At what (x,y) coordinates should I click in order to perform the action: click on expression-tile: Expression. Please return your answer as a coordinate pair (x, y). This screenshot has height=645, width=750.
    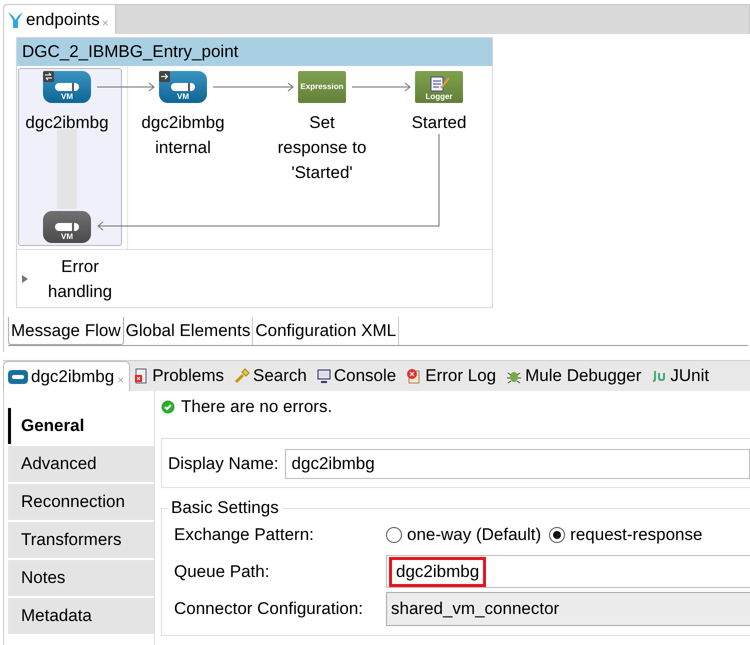
    Looking at the image, I should click on (322, 87).